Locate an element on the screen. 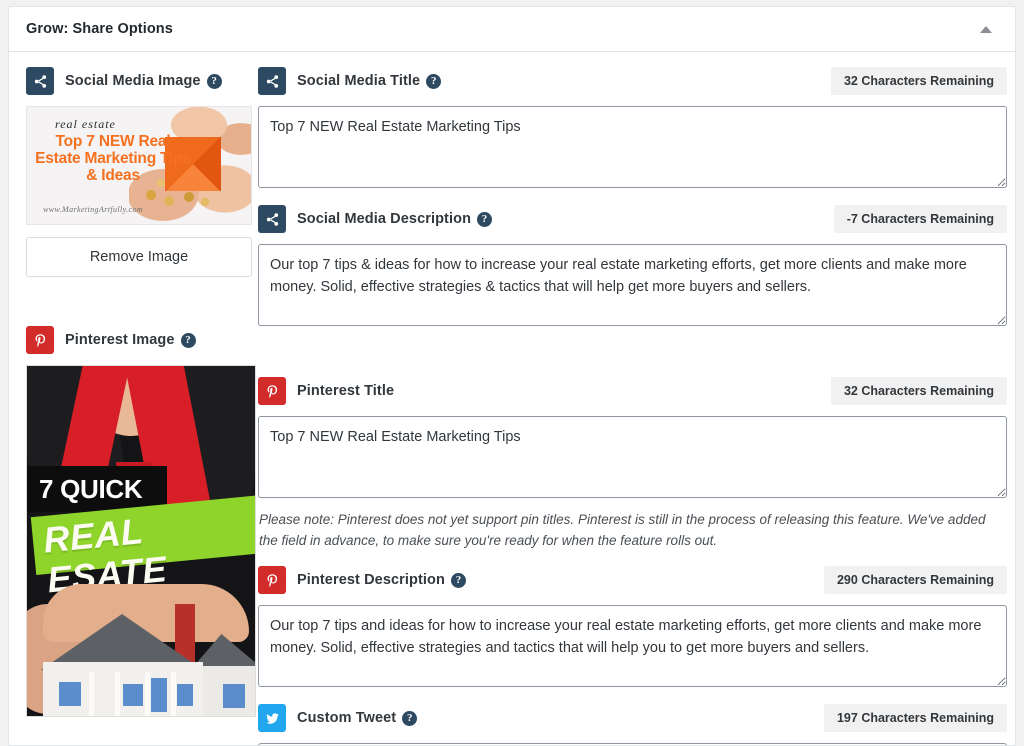  twitter-icon is located at coordinates (272, 718).